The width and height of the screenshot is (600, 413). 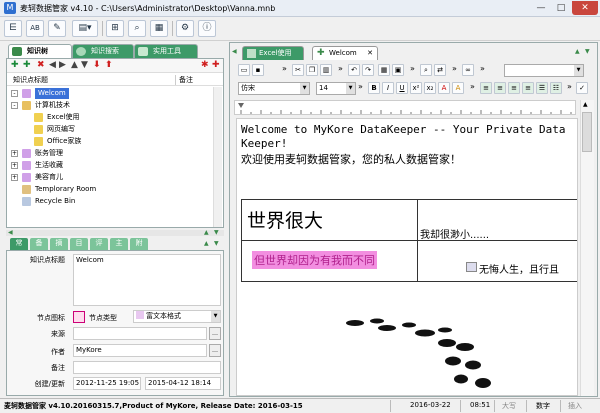 What do you see at coordinates (111, 177) in the screenshot?
I see `tree-node: + 美容育儿` at bounding box center [111, 177].